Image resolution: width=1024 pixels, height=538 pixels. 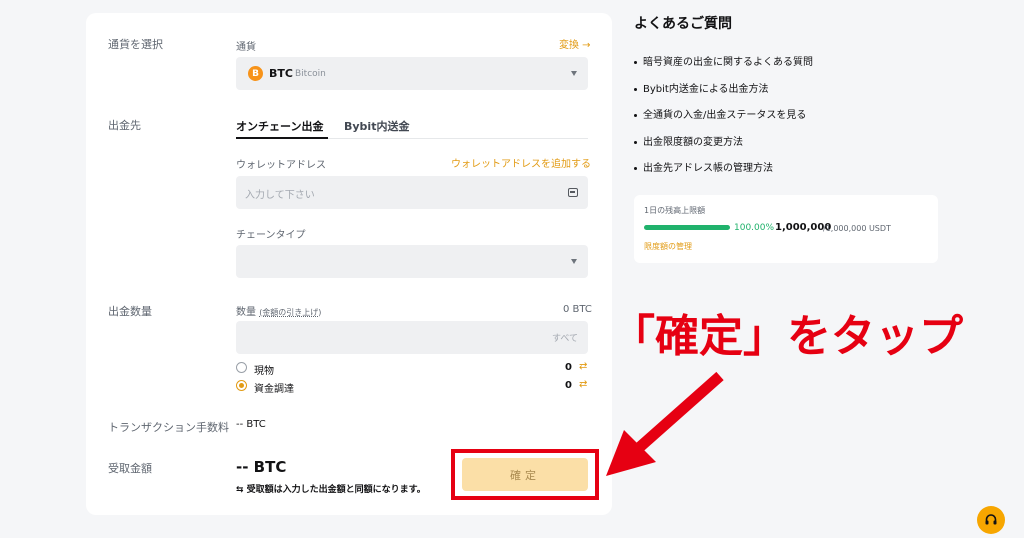 What do you see at coordinates (261, 467) in the screenshot?
I see `receive-amount: -- BTC` at bounding box center [261, 467].